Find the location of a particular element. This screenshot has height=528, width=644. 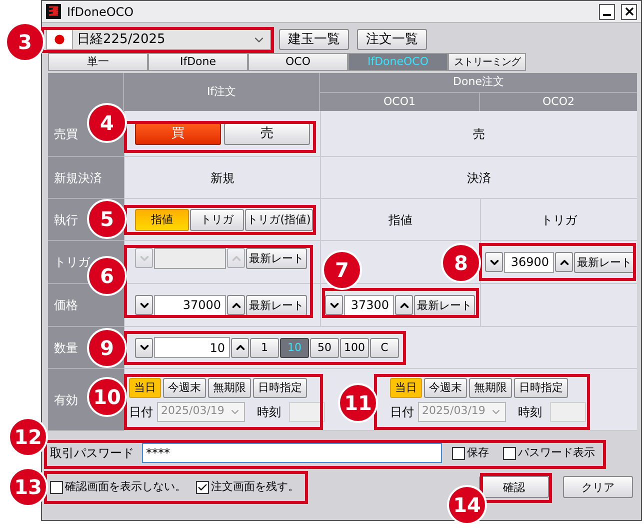

close-button is located at coordinates (629, 12).